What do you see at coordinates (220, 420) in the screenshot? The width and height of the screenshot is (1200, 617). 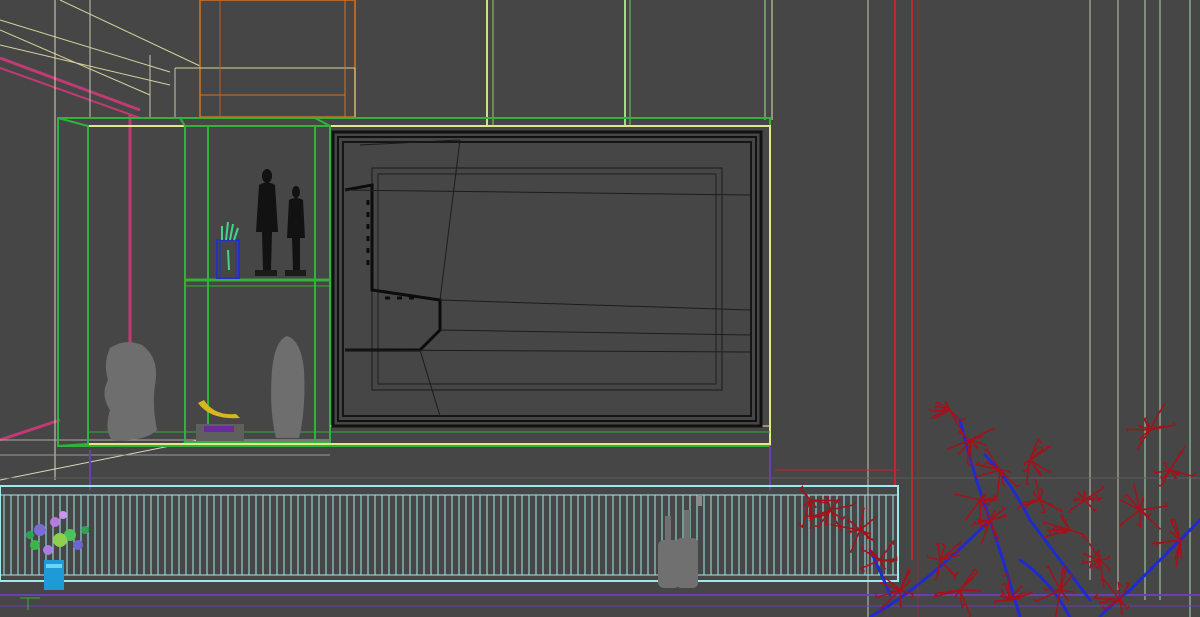 I see `horn-ornament` at bounding box center [220, 420].